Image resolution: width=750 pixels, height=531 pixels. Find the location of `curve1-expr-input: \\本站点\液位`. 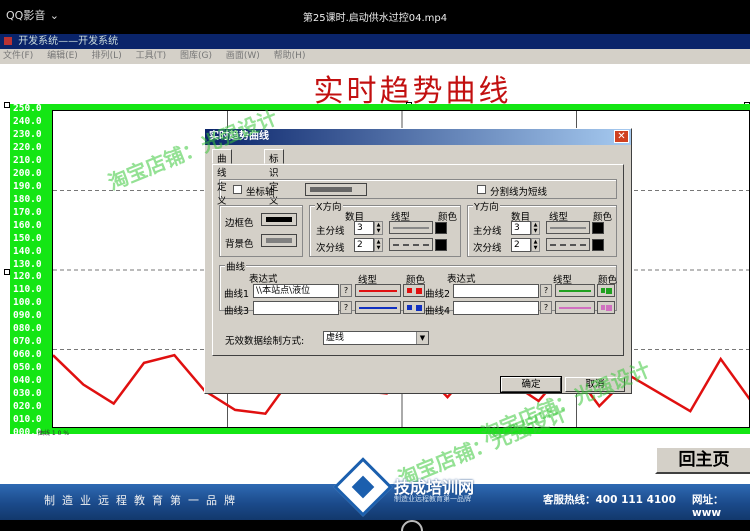

curve1-expr-input: \\本站点\液位 is located at coordinates (296, 291).